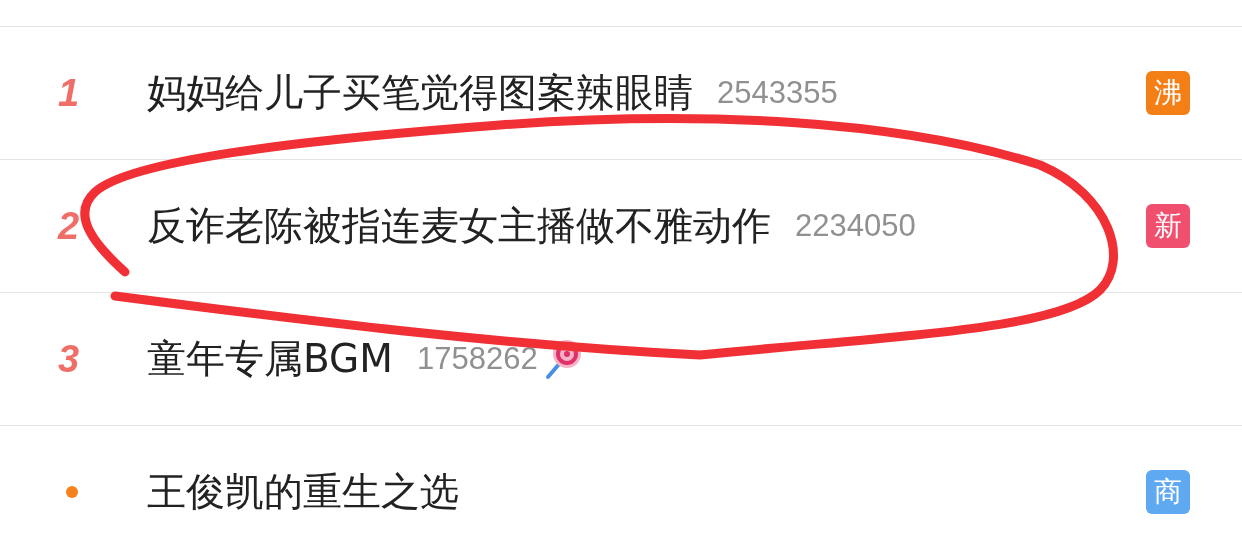  What do you see at coordinates (420, 93) in the screenshot?
I see `topic-title: 妈妈给儿子买笔觉得图案辣眼睛` at bounding box center [420, 93].